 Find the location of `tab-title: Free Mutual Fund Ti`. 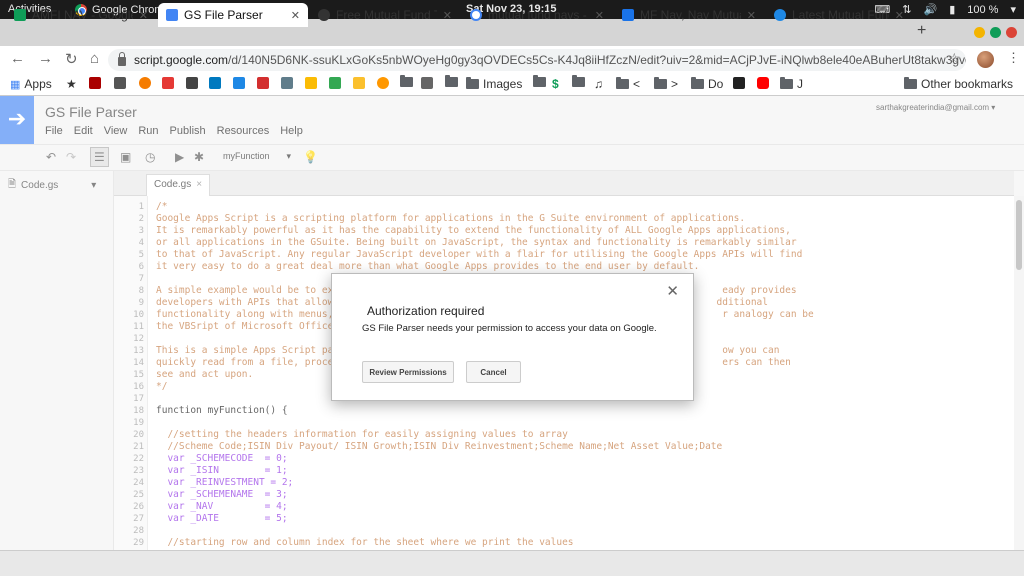

tab-title: Free Mutual Fund Ti is located at coordinates (386, 15).